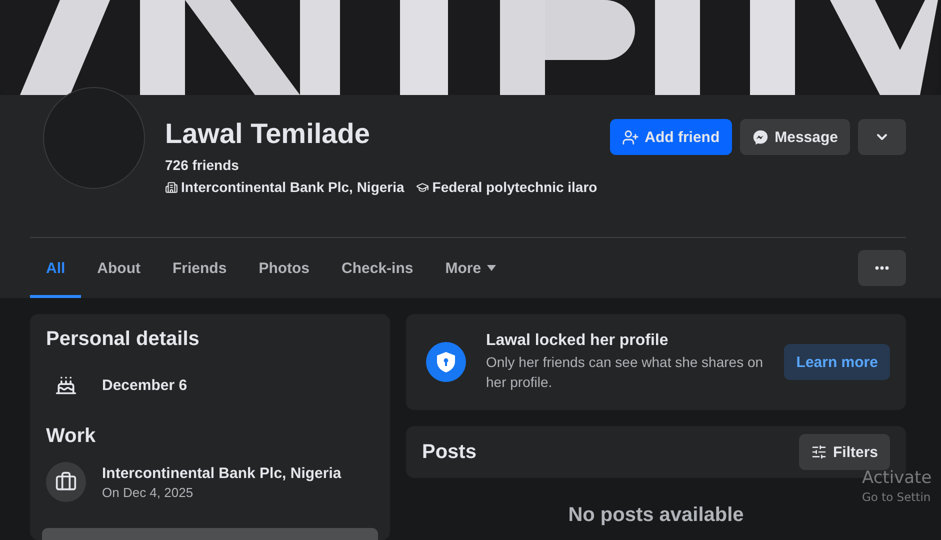 This screenshot has height=540, width=941. I want to click on learn-more-button: Learn more, so click(837, 362).